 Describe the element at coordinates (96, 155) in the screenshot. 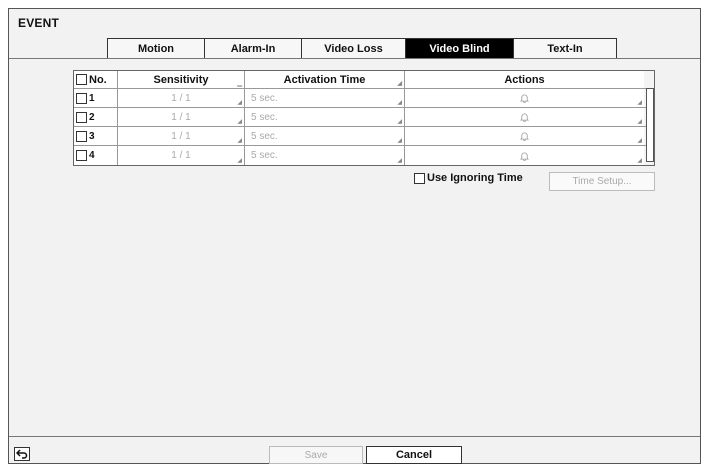

I see `row-no-cell: 4` at that location.